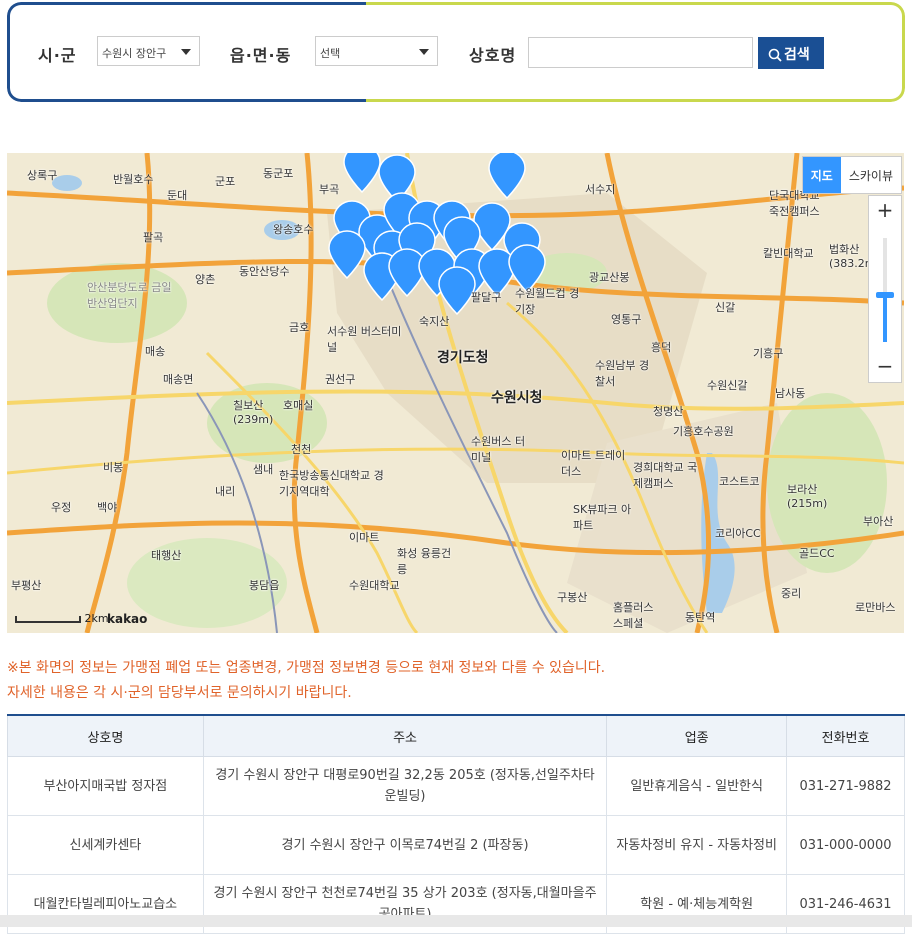 This screenshot has height=934, width=912. What do you see at coordinates (845, 735) in the screenshot?
I see `column-header-phone: 전화번호` at bounding box center [845, 735].